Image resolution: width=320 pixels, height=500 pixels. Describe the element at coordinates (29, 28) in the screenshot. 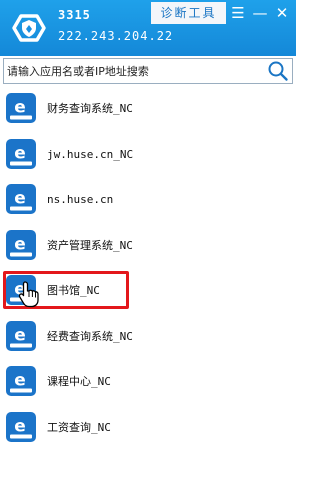

I see `shield-logo-icon` at that location.